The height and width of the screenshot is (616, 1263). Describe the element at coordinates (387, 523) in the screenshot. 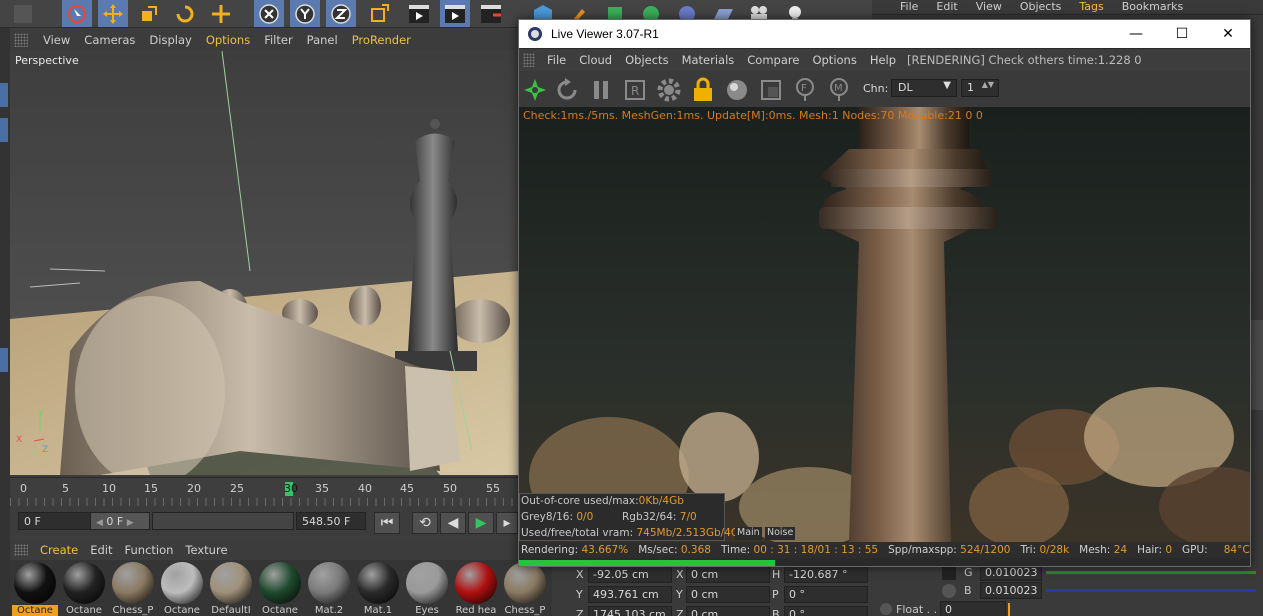

I see `goto-start-icon: ⏮` at that location.